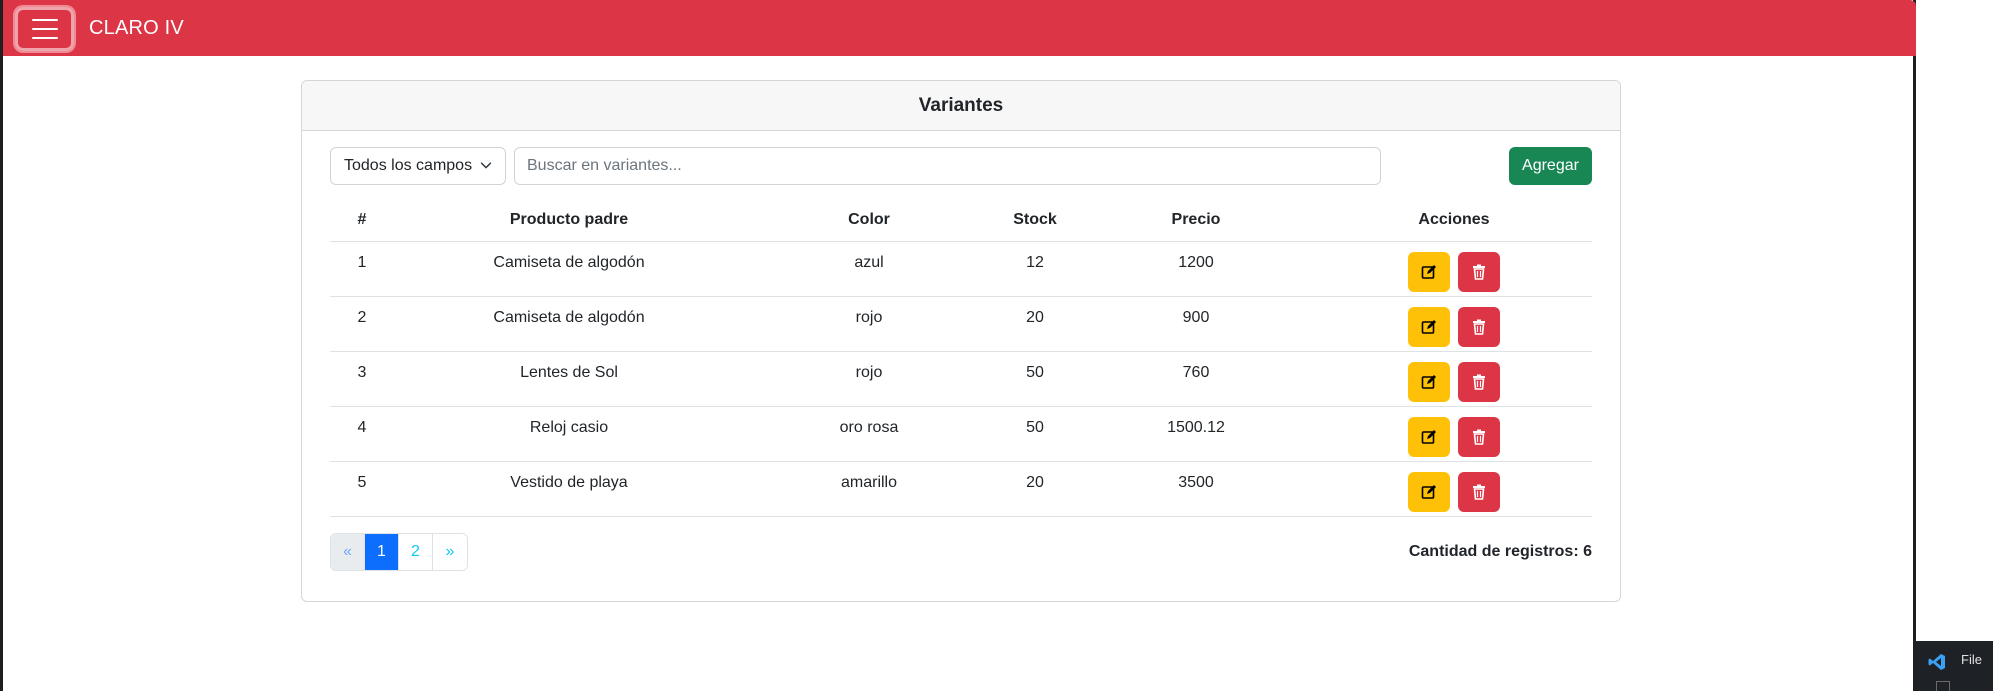  Describe the element at coordinates (869, 434) in the screenshot. I see `cell-color: oro rosa` at that location.